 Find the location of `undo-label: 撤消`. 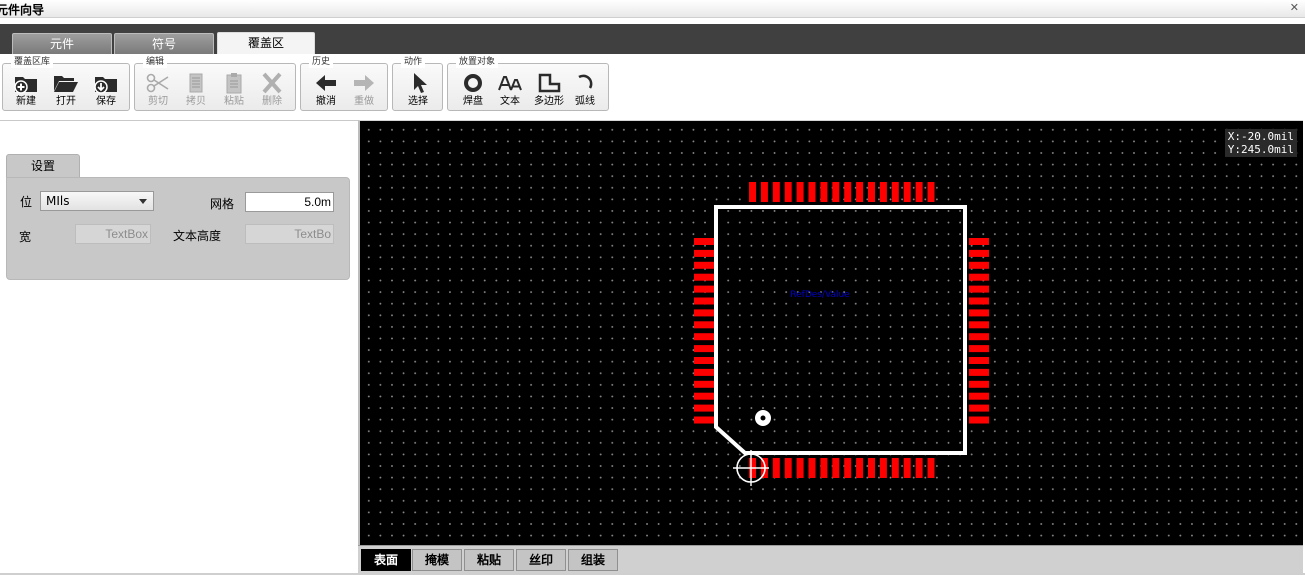

undo-label: 撤消 is located at coordinates (326, 101).